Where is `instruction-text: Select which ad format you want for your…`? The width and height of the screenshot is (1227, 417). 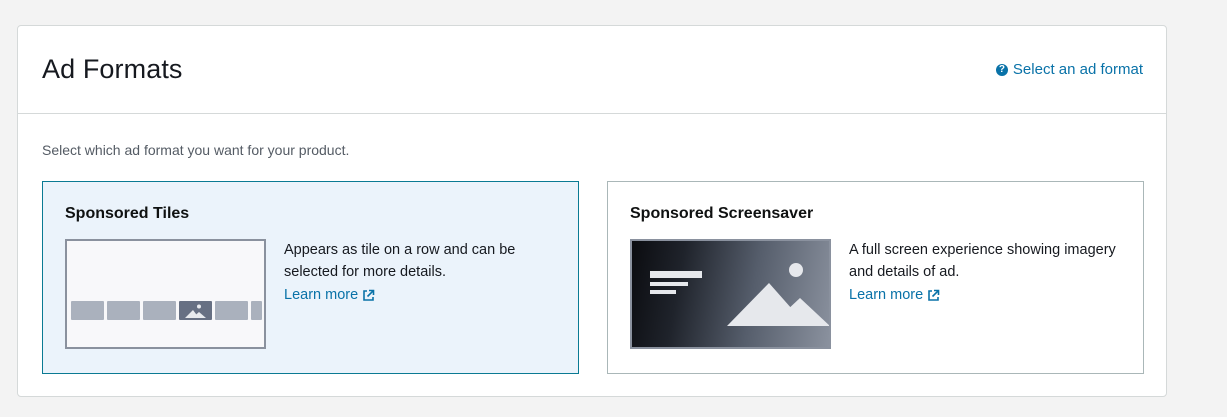
instruction-text: Select which ad format you want for your… is located at coordinates (196, 150).